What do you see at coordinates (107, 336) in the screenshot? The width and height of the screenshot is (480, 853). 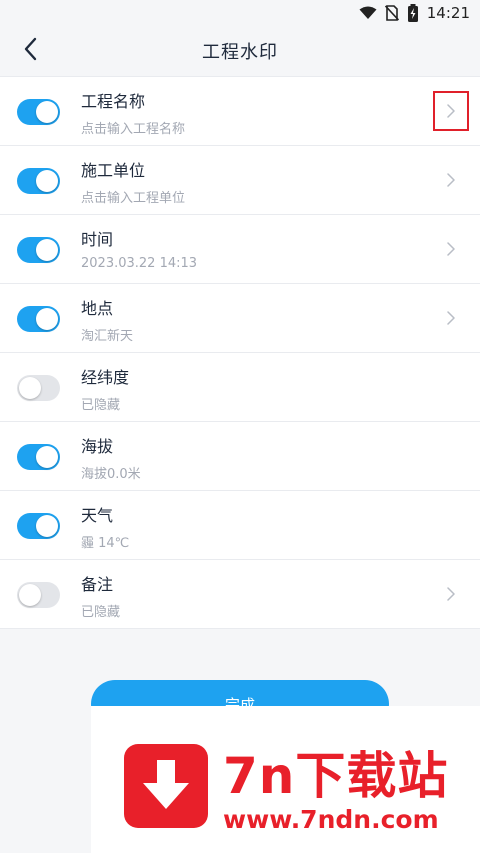 I see `setting-value: 淘汇新天` at bounding box center [107, 336].